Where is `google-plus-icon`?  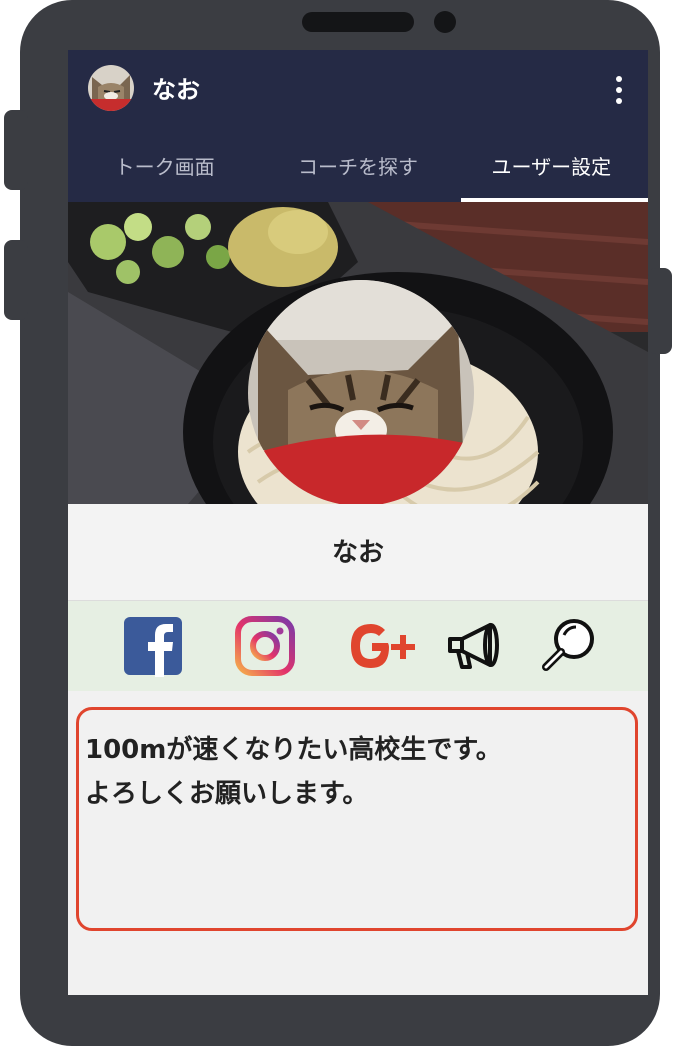
google-plus-icon is located at coordinates (384, 646).